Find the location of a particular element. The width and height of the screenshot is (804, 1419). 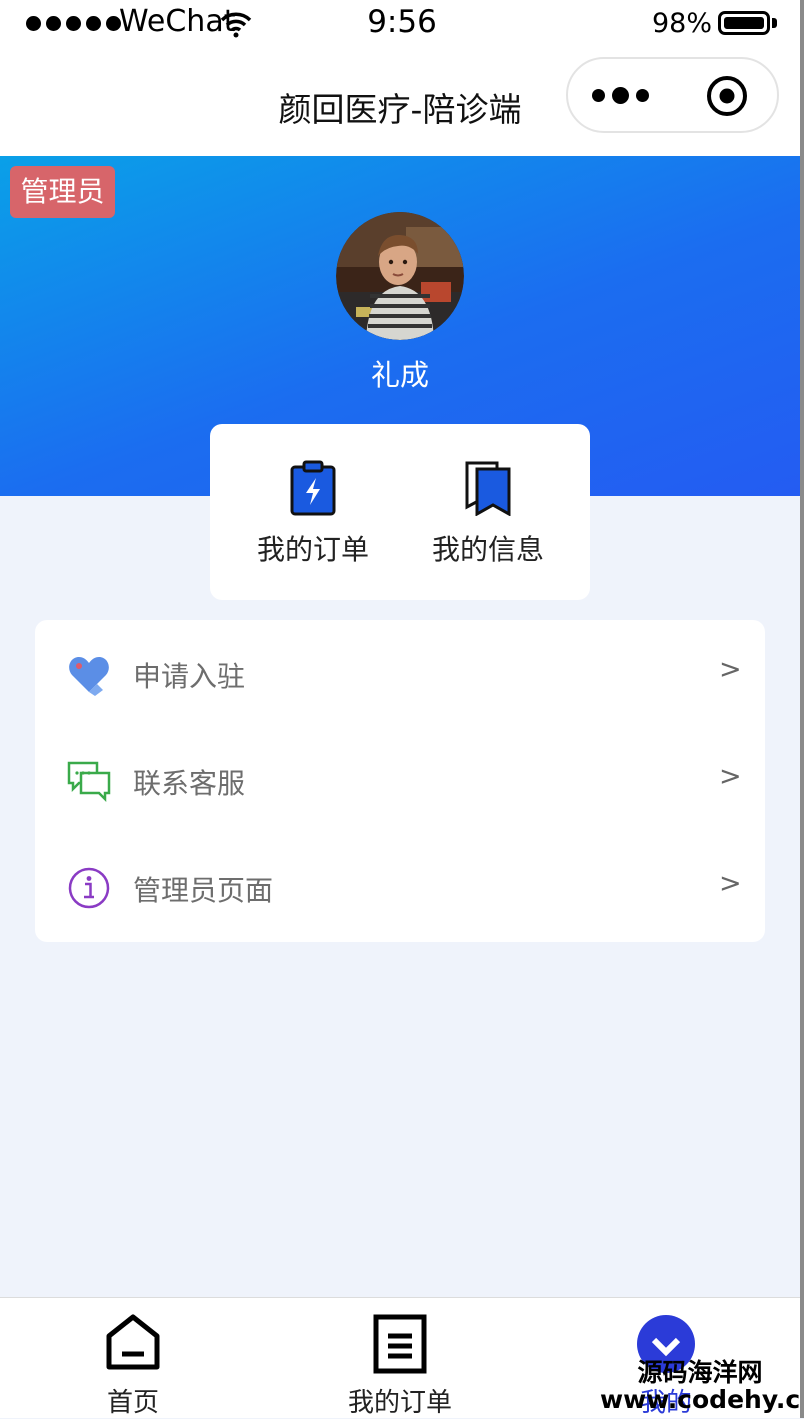

battery-icon is located at coordinates (744, 23).